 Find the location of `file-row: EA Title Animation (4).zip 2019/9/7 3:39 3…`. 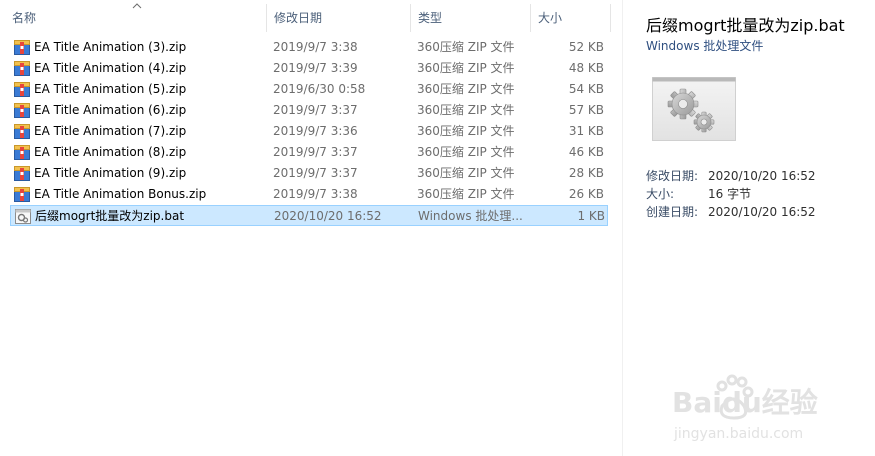

file-row: EA Title Animation (4).zip 2019/9/7 3:39 3… is located at coordinates (309, 68).